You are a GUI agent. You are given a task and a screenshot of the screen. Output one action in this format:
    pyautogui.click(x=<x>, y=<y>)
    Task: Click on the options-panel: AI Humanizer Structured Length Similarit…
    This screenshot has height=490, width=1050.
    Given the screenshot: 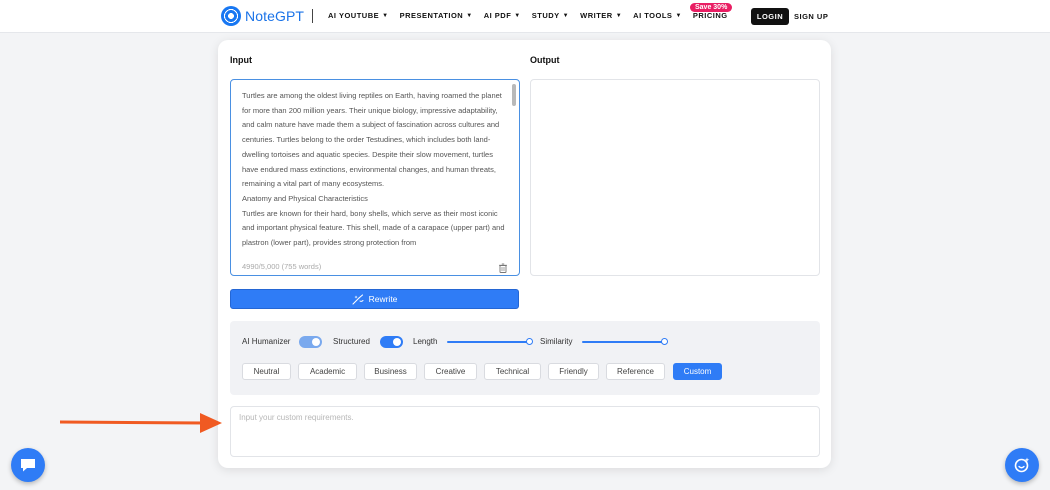 What is the action you would take?
    pyautogui.click(x=525, y=358)
    